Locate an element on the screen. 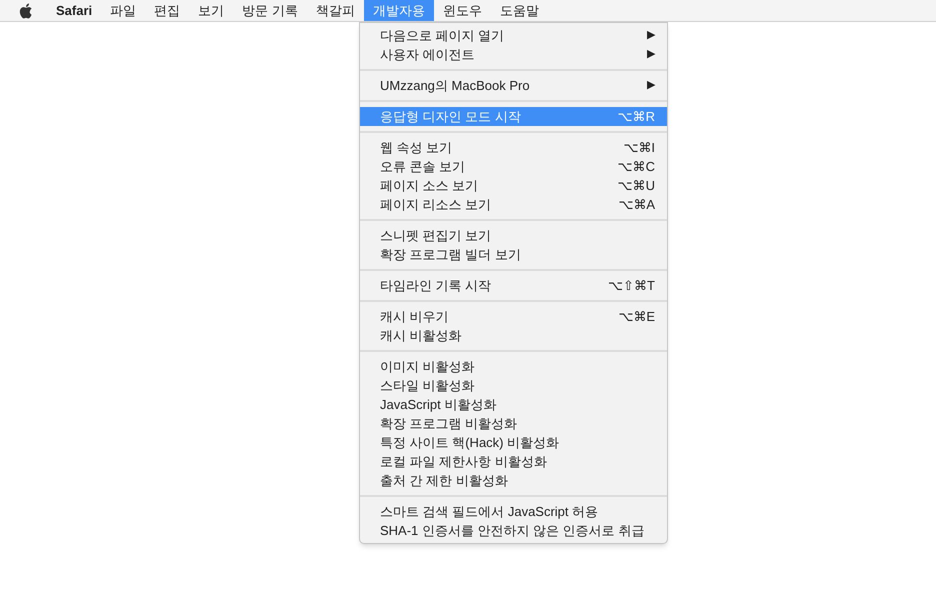 The image size is (936, 592). shortcut-label: ⌥⌘I is located at coordinates (639, 147).